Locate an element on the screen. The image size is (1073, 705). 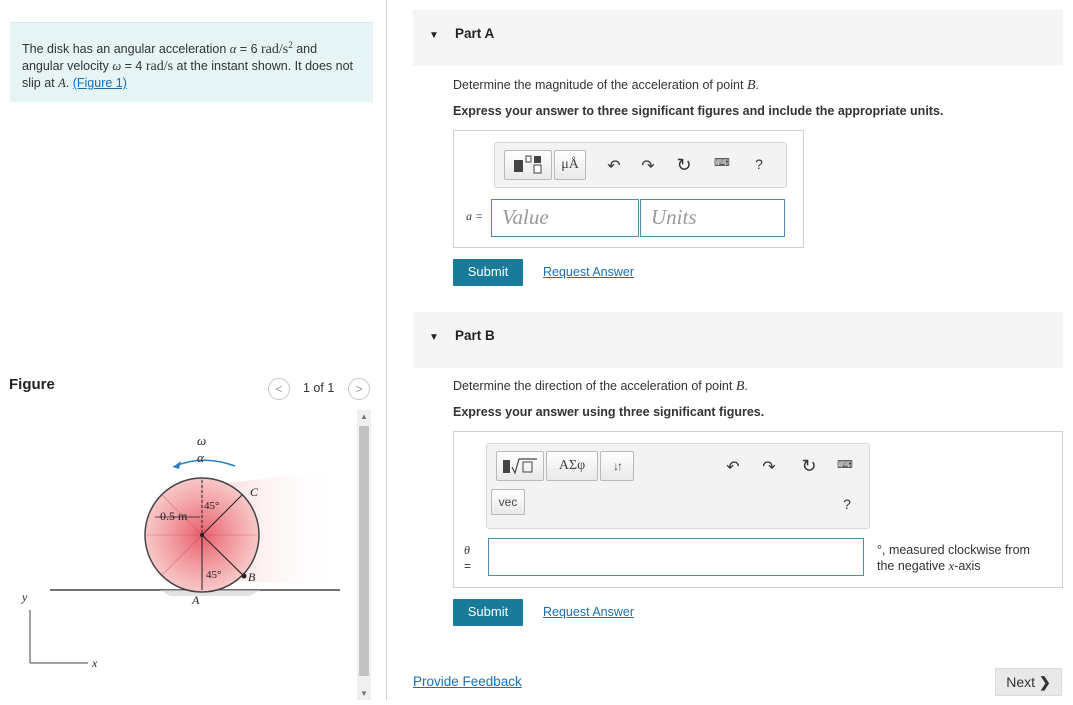
column-divider is located at coordinates (386, 350).